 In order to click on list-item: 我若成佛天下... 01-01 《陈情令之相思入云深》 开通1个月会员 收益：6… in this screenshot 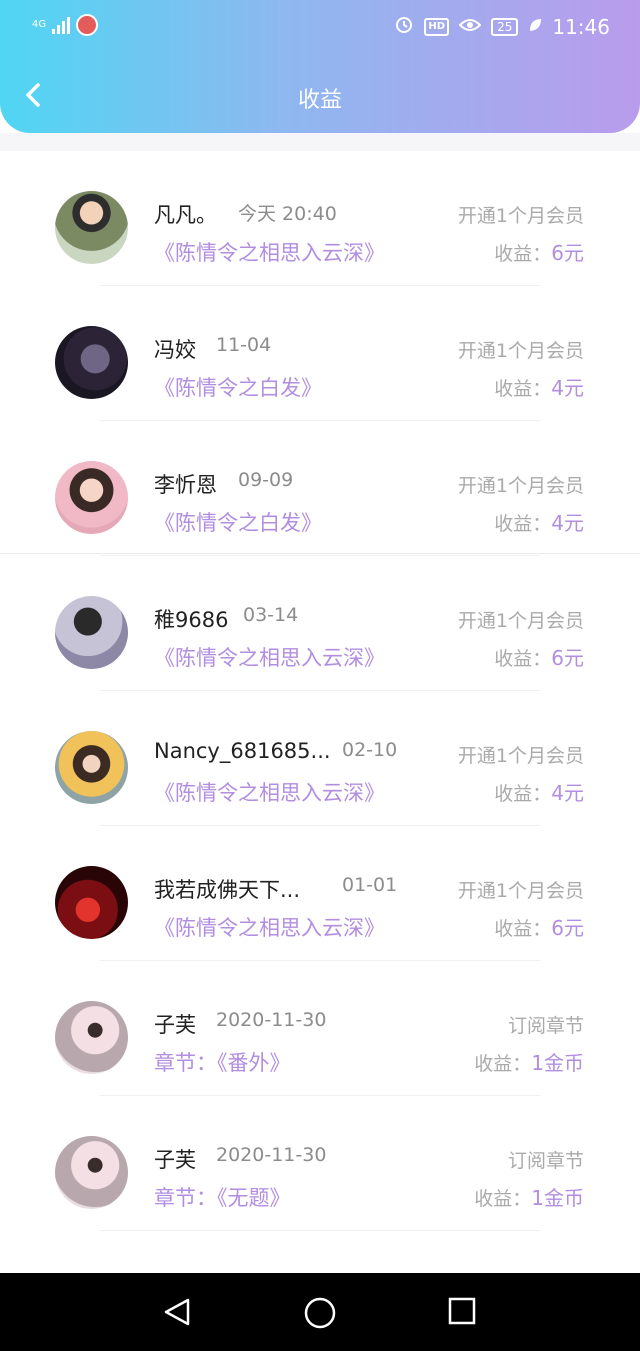, I will do `click(320, 893)`.